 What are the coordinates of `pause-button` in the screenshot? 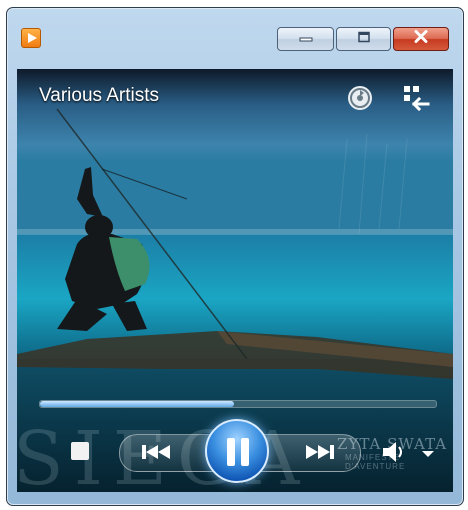 It's located at (237, 451).